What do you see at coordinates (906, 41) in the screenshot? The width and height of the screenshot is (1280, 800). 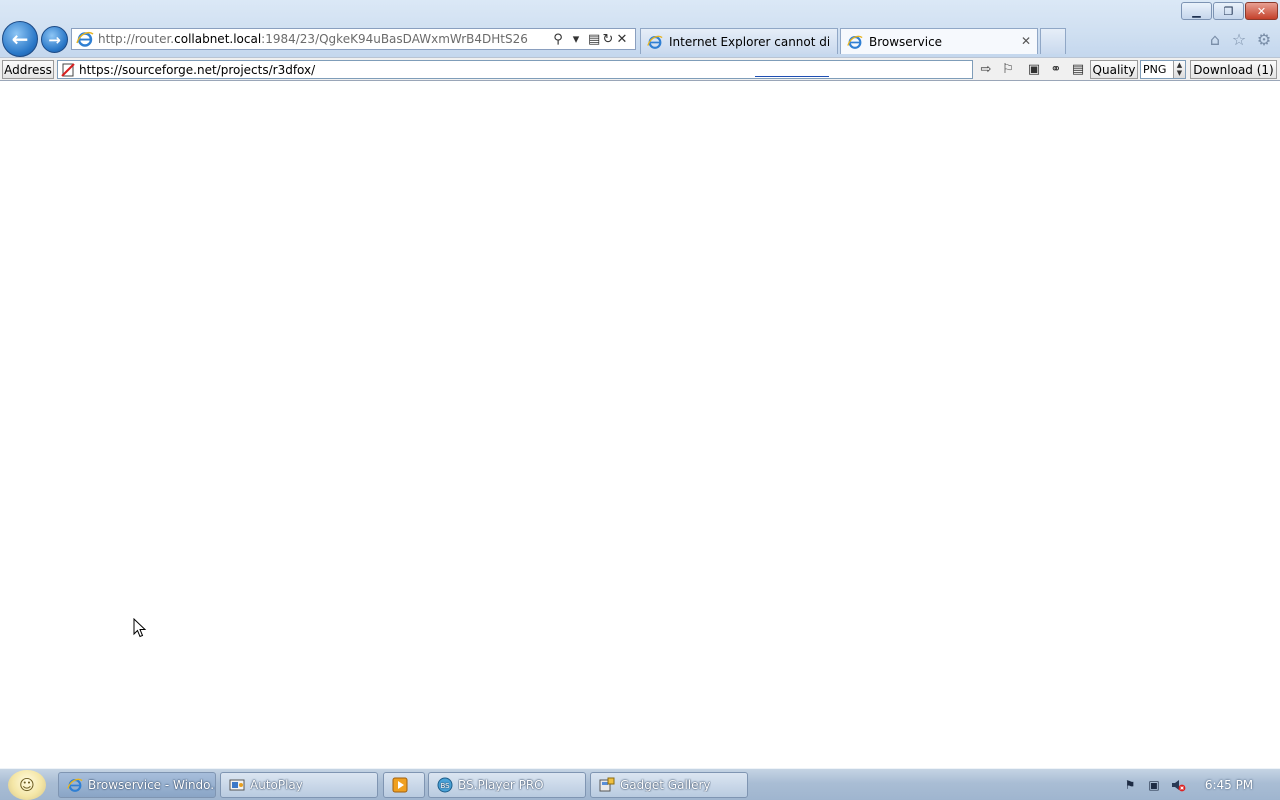 I see `tab-title: Browservice` at bounding box center [906, 41].